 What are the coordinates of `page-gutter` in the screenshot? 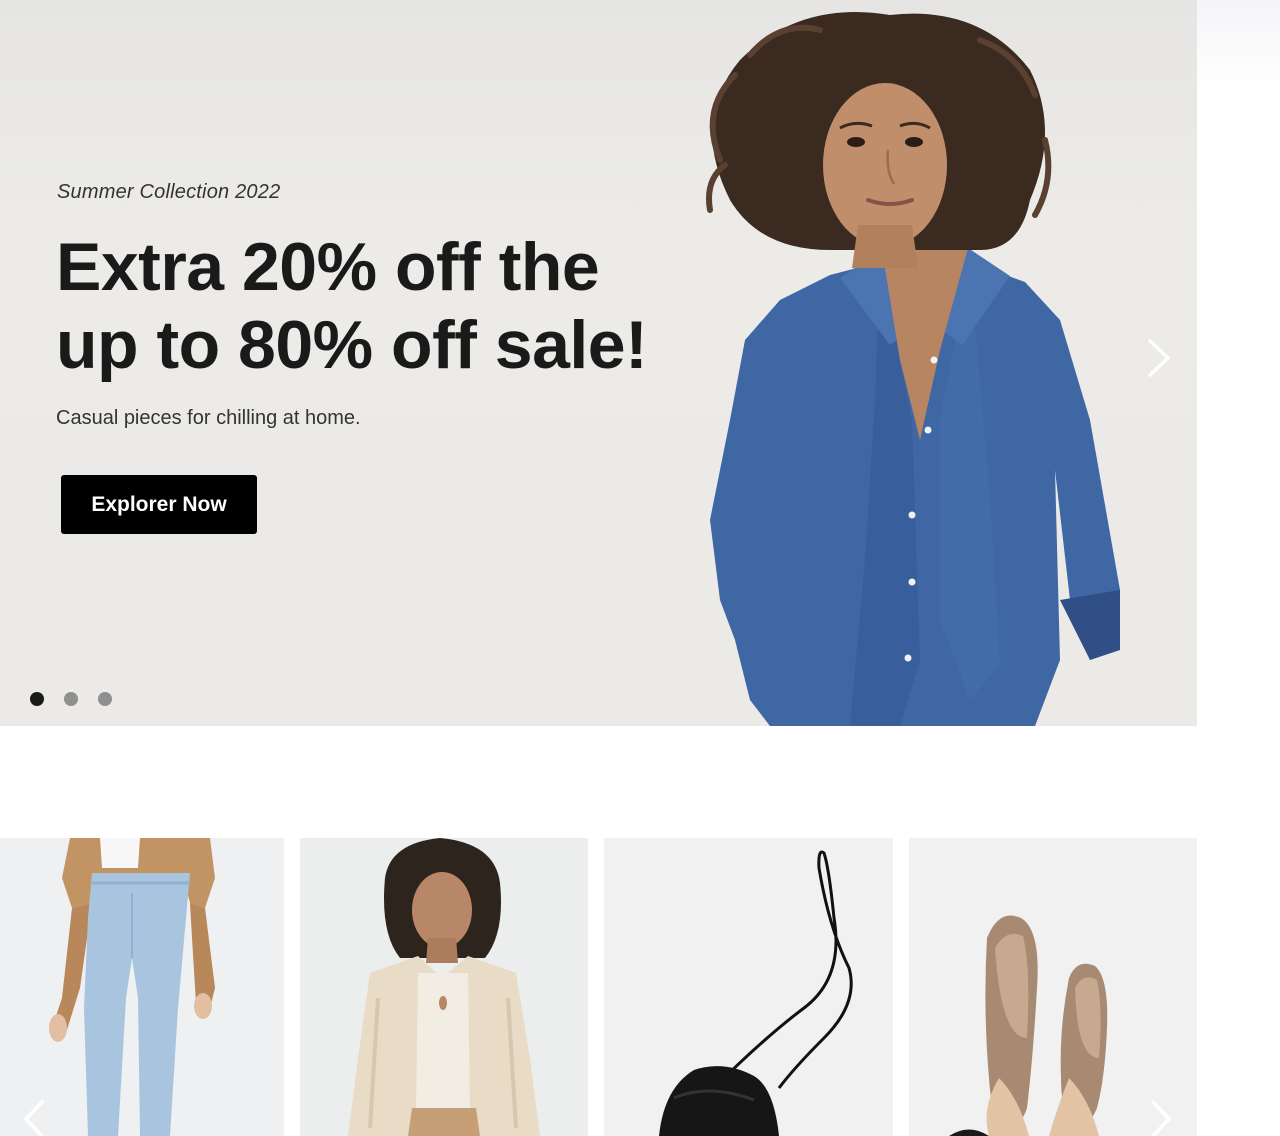 It's located at (1238, 568).